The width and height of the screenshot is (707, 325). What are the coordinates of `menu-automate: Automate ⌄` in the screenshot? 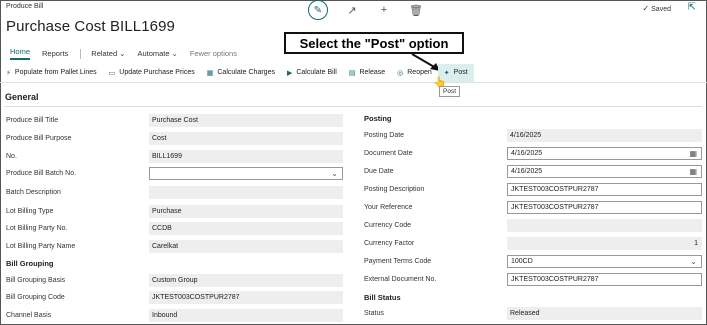 It's located at (157, 53).